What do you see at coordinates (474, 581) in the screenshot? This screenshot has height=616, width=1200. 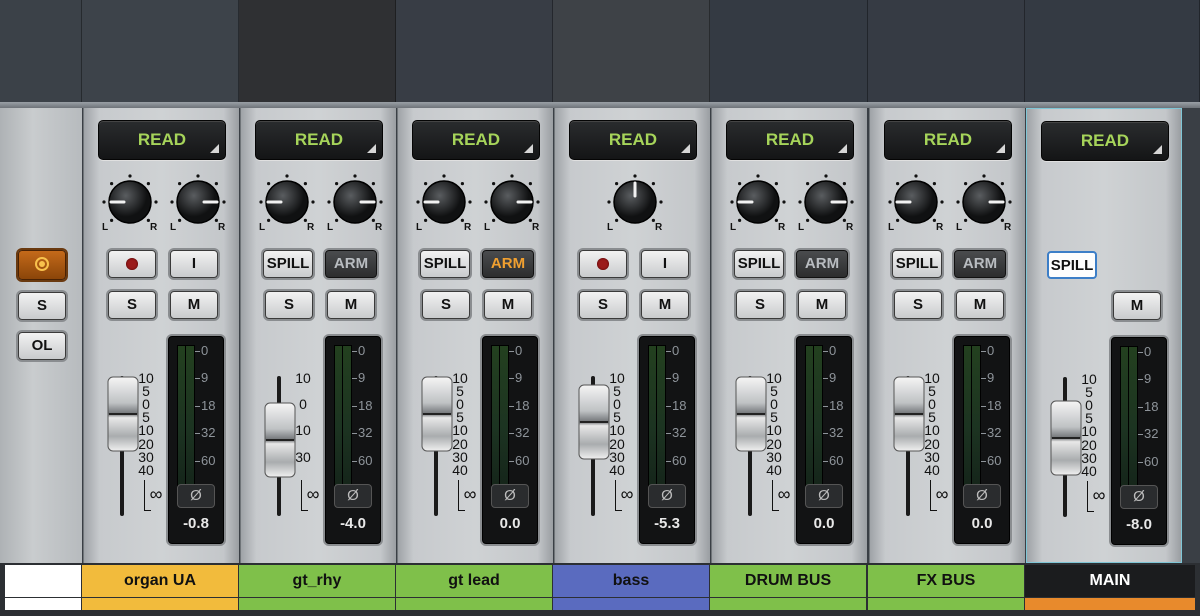 I see `channel-name-gt-lead: gt lead` at bounding box center [474, 581].